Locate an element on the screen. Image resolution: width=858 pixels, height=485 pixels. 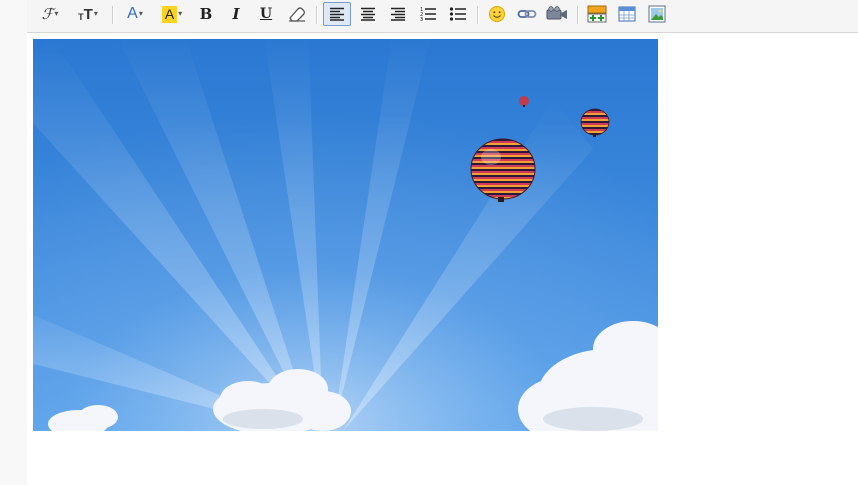
highlight-color-icon: A is located at coordinates (169, 14).